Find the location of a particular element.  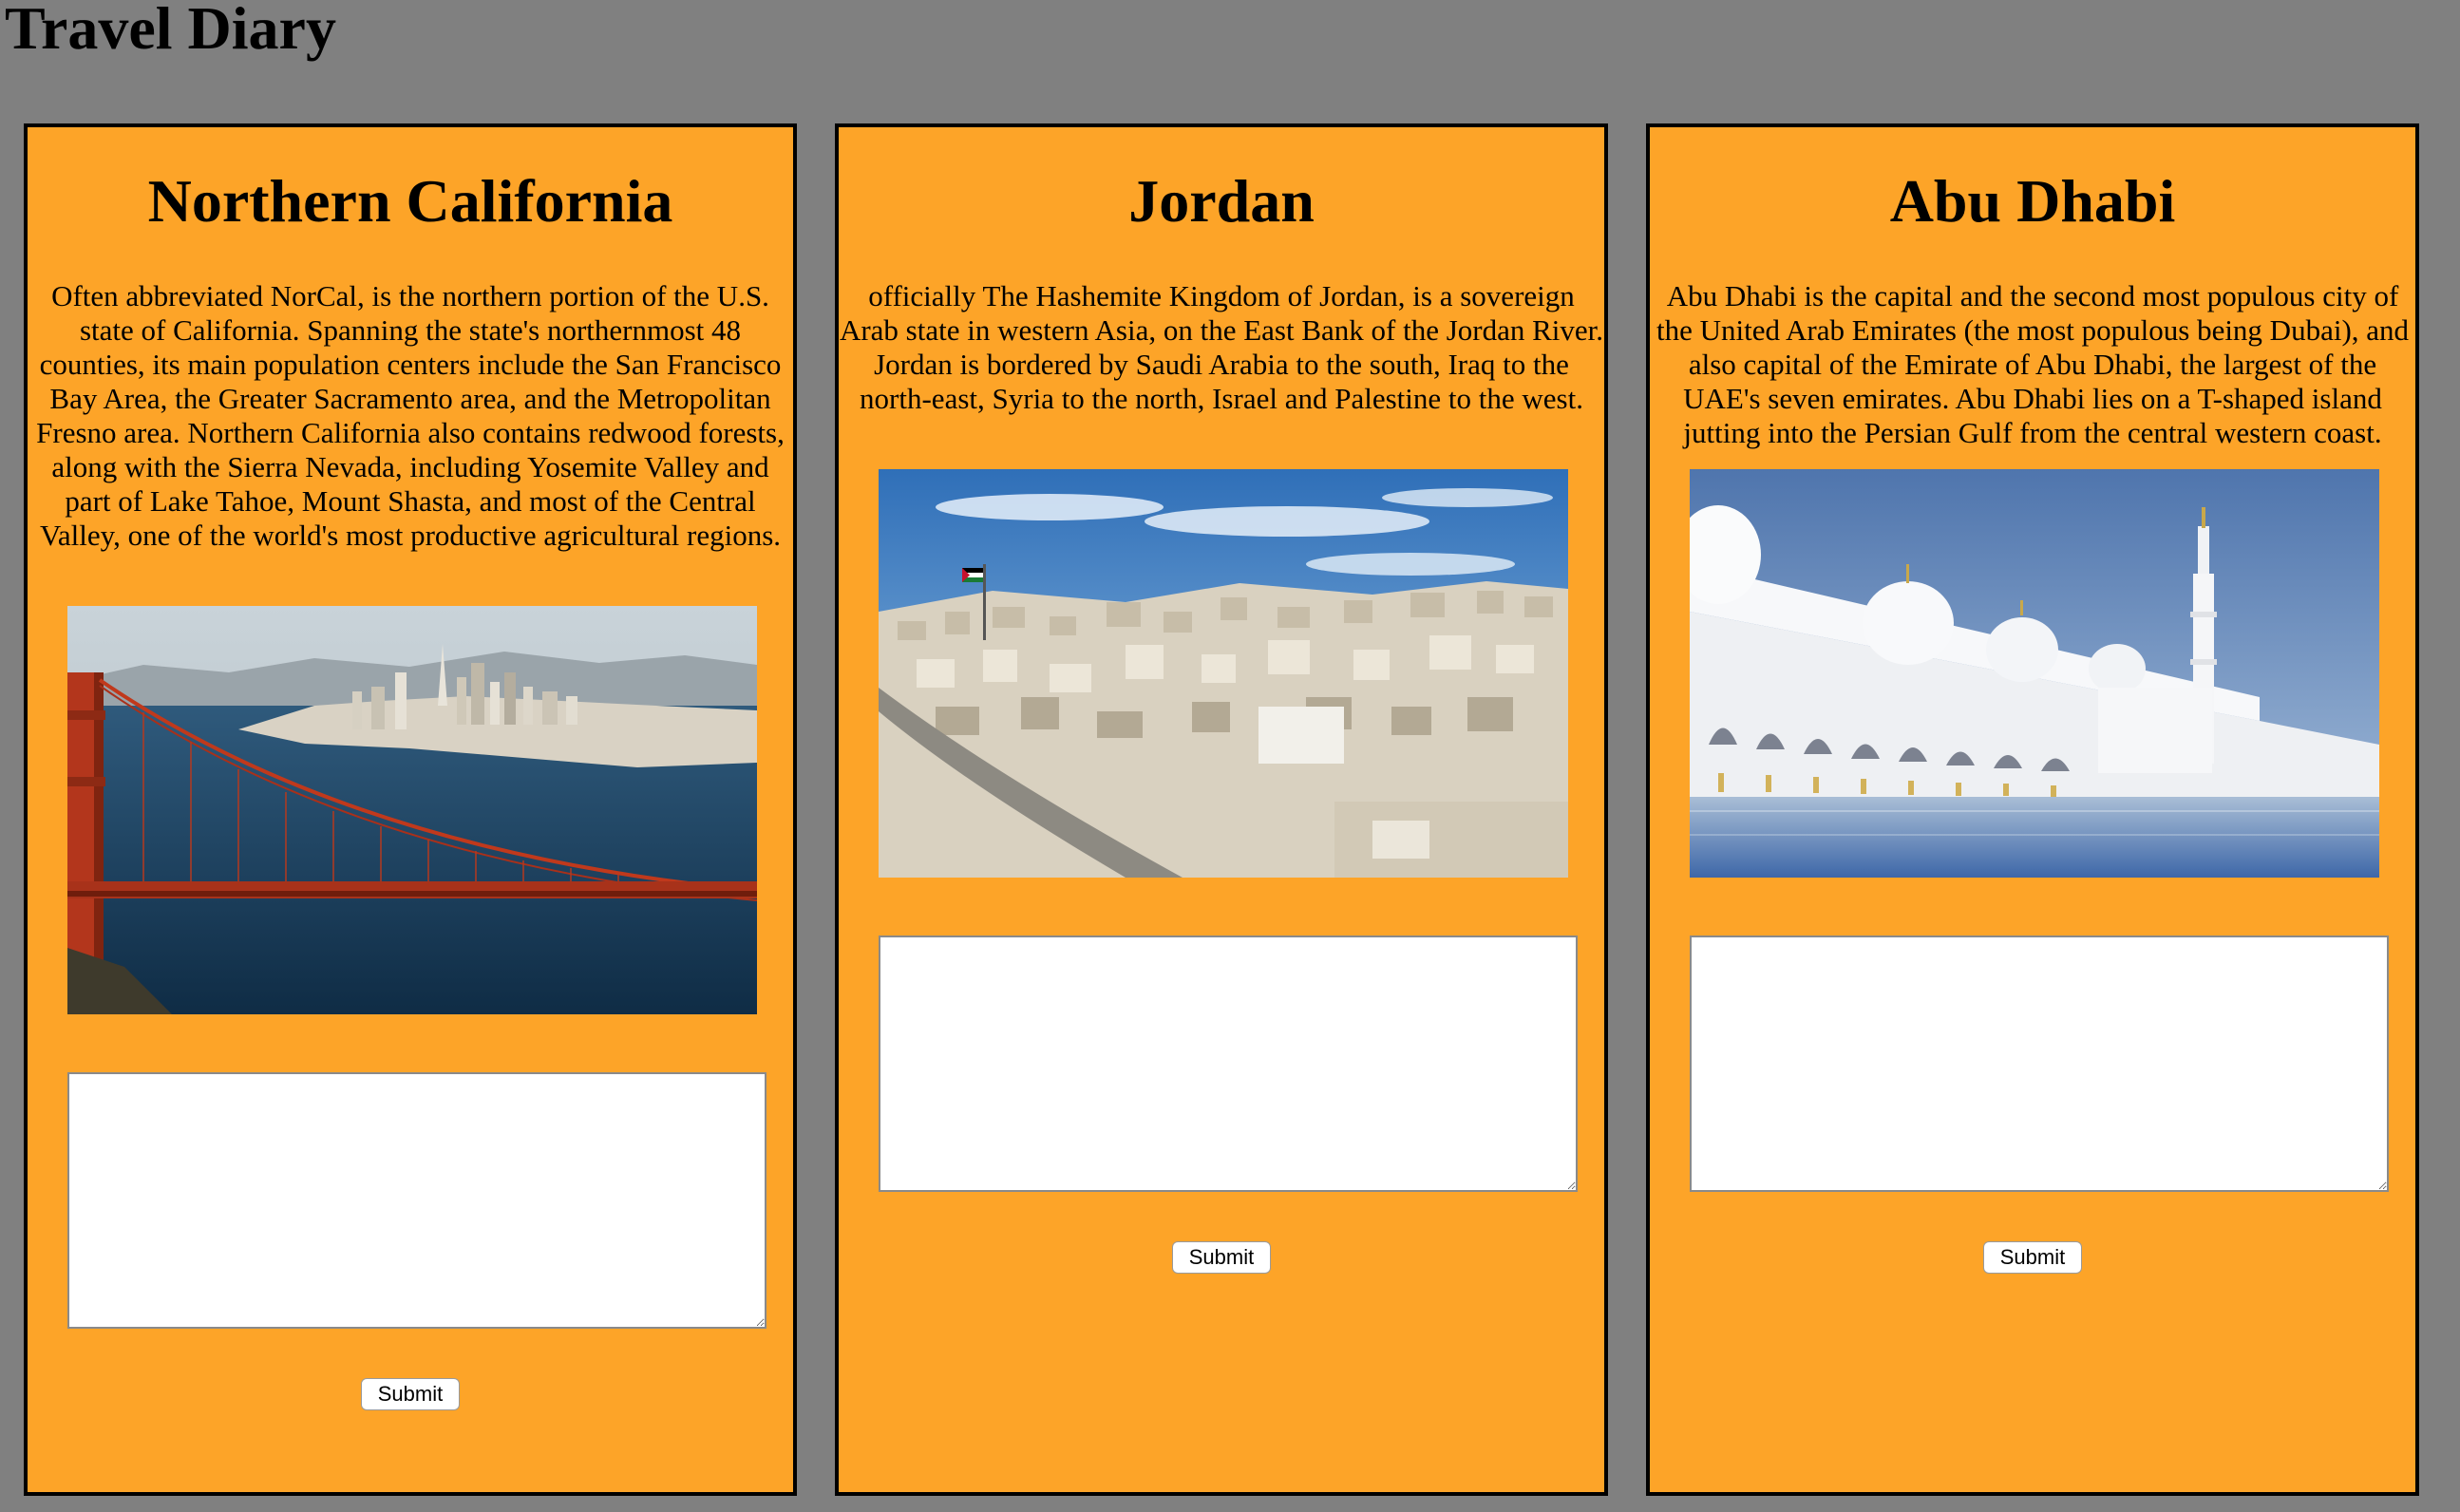

card-heading: Abu Dhabi is located at coordinates (2032, 201).